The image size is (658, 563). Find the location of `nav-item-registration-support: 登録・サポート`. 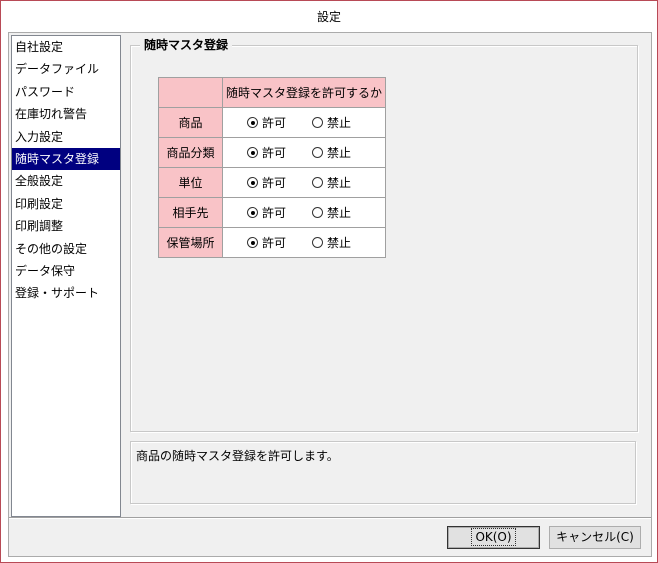

nav-item-registration-support: 登録・サポート is located at coordinates (66, 293).